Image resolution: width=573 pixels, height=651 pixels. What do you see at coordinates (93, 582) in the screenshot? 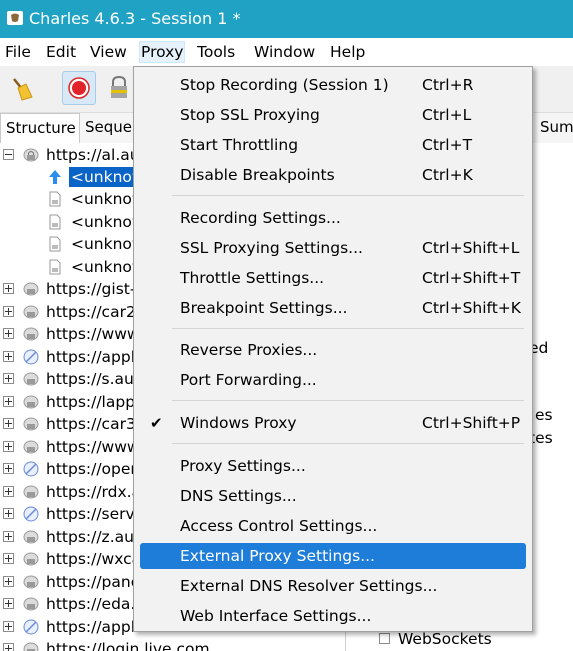
I see `tree-host-label: https://panc` at bounding box center [93, 582].